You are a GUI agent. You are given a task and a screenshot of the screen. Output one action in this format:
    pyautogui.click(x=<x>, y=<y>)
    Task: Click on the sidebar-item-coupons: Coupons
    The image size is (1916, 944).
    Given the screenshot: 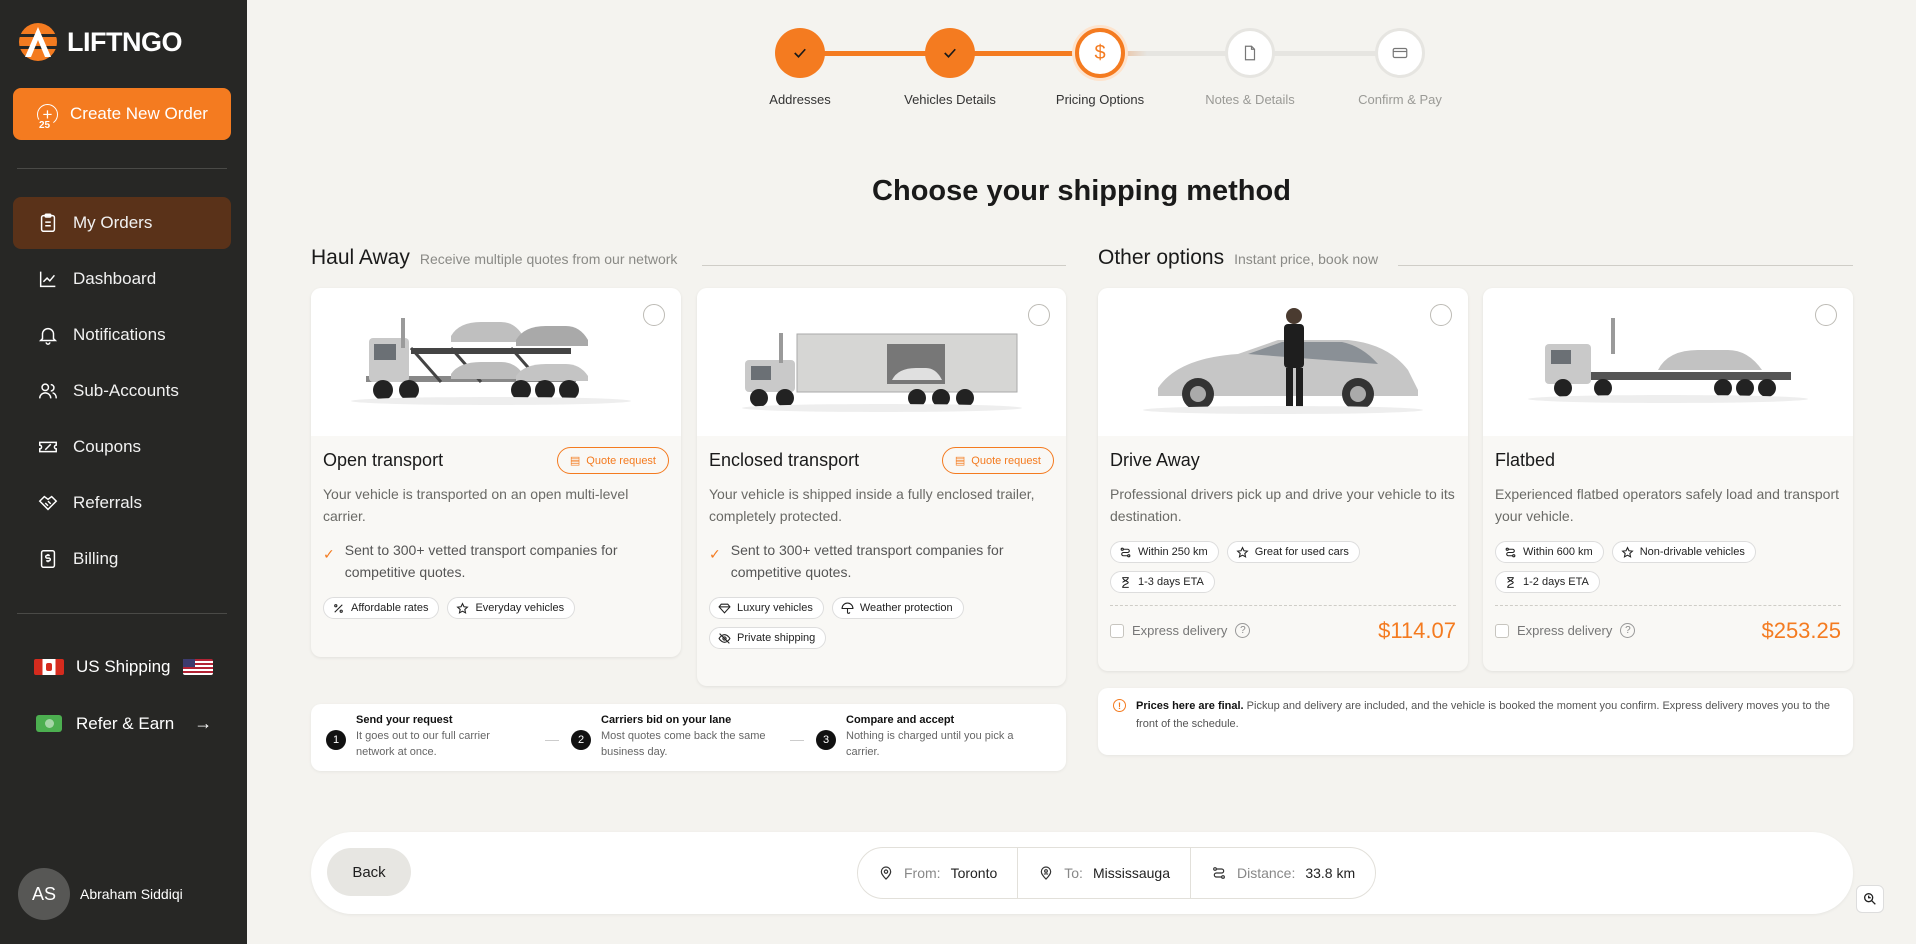 What is the action you would take?
    pyautogui.click(x=122, y=447)
    